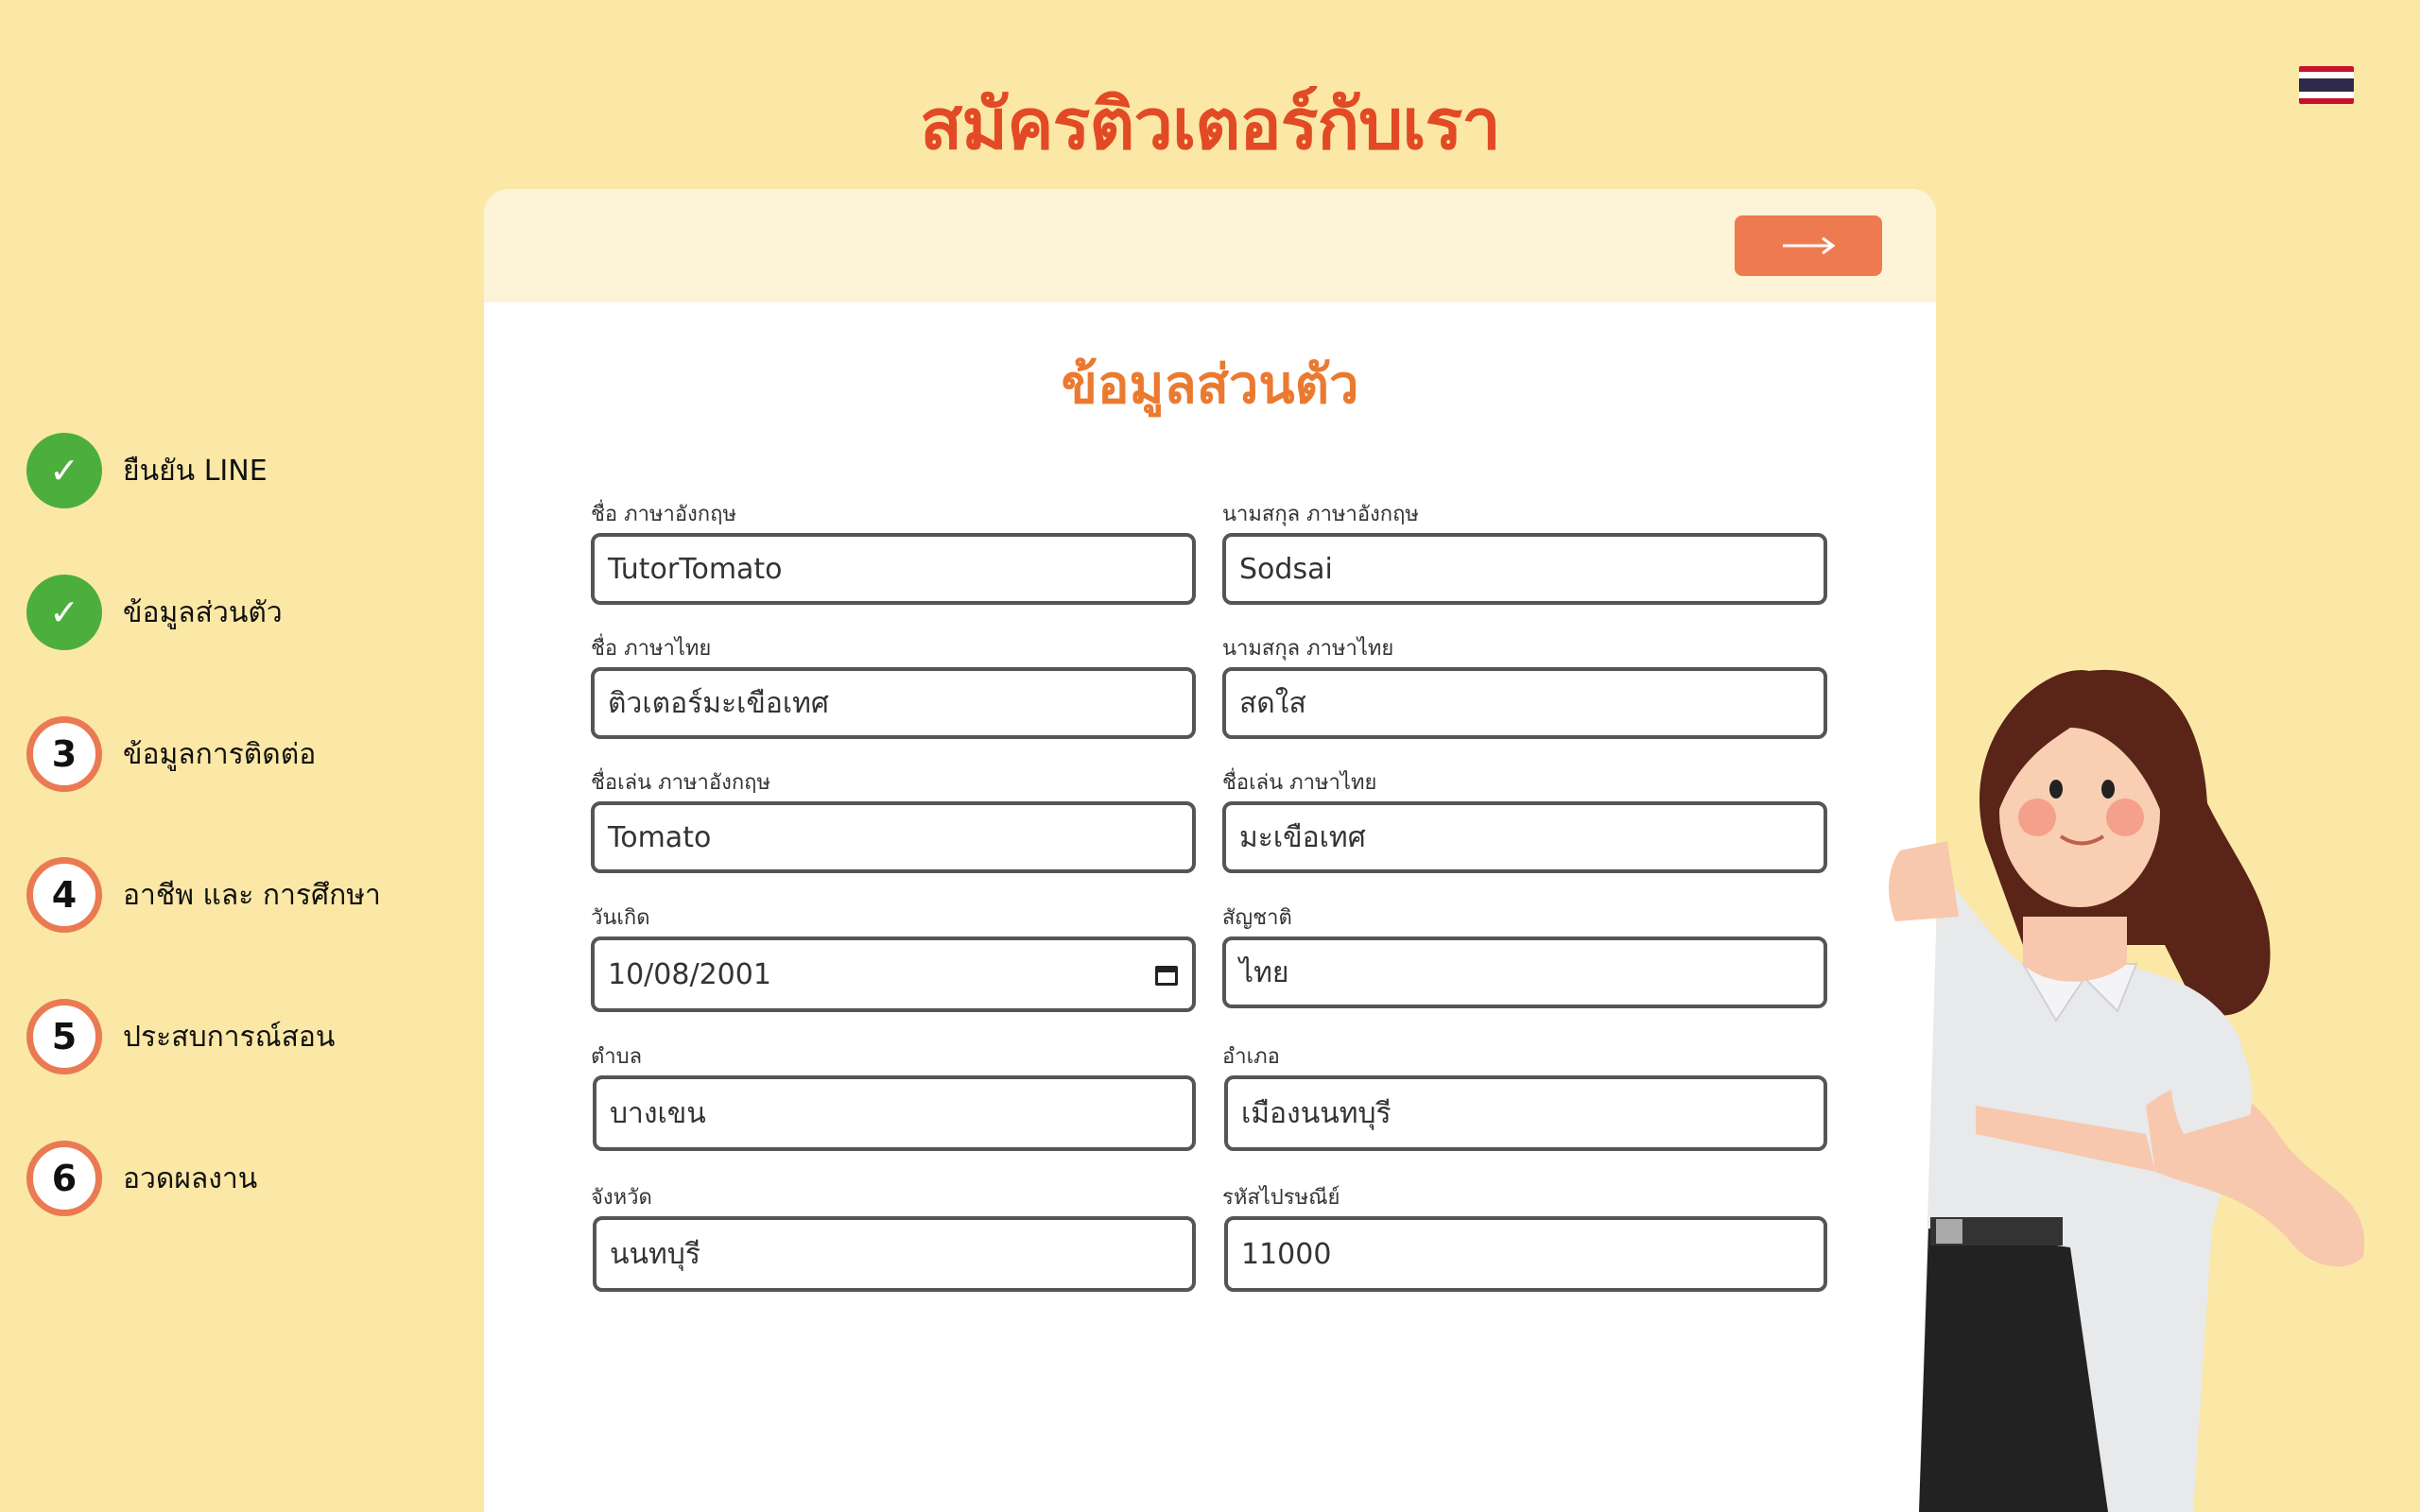  What do you see at coordinates (1525, 1113) in the screenshot?
I see `district-input: เมืองนนทบุรี` at bounding box center [1525, 1113].